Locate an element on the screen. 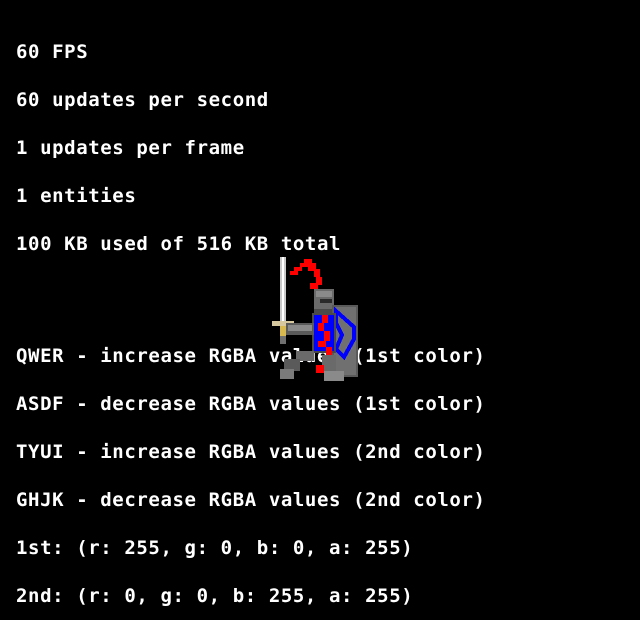 The height and width of the screenshot is (620, 640). legs is located at coordinates (312, 366).